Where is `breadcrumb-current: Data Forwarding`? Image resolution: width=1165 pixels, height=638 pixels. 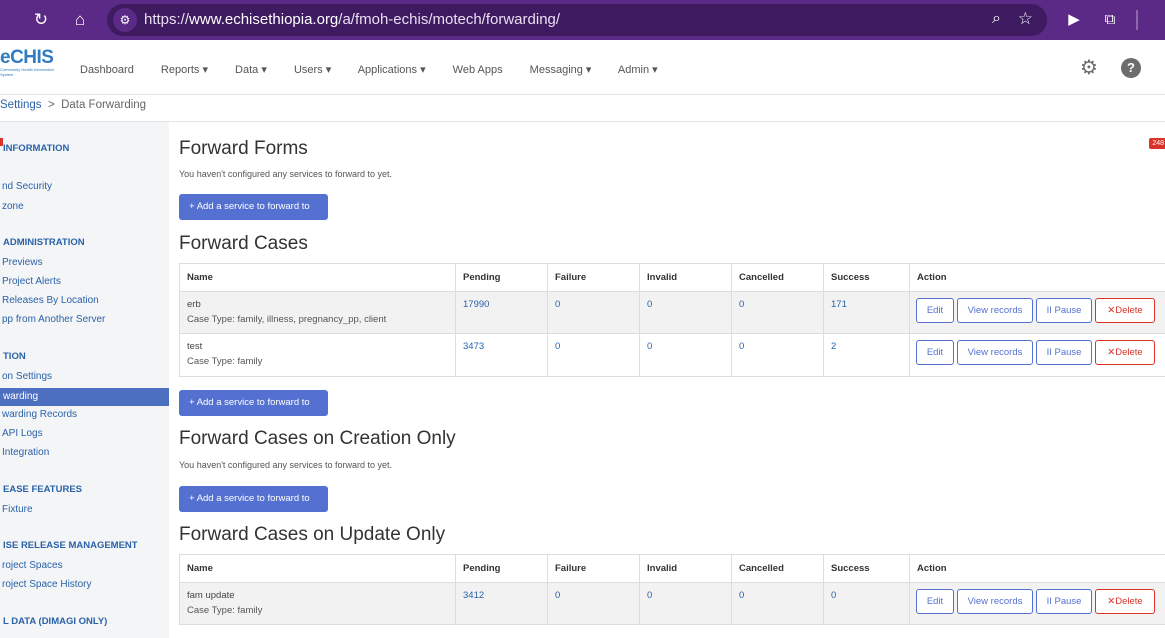
breadcrumb-current: Data Forwarding is located at coordinates (104, 105).